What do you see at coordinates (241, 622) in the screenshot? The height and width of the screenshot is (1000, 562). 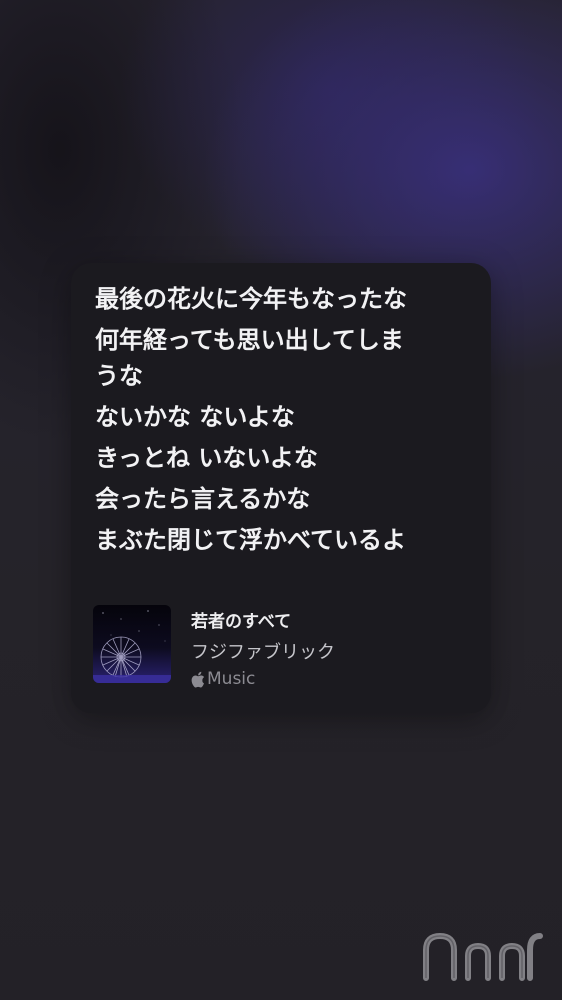 I see `track-title: 若者のすべて` at bounding box center [241, 622].